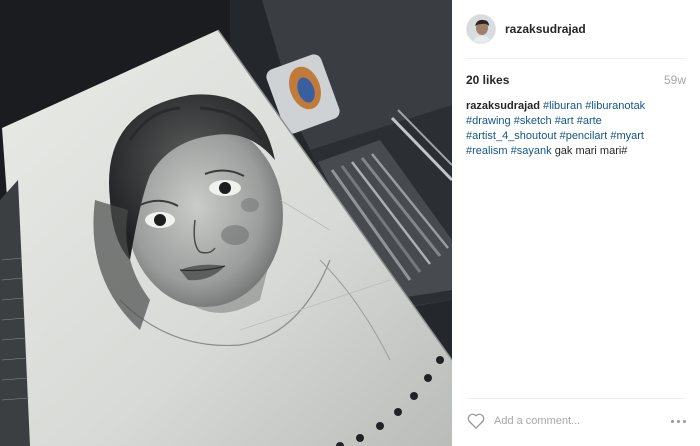 The height and width of the screenshot is (446, 700). Describe the element at coordinates (476, 421) in the screenshot. I see `heart-outline-icon` at that location.